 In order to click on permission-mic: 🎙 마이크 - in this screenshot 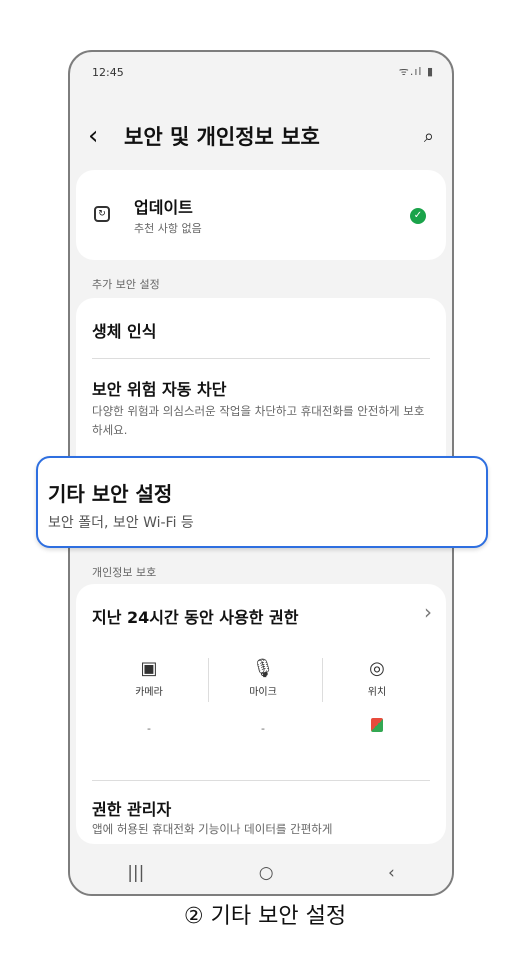, I will do `click(263, 696)`.